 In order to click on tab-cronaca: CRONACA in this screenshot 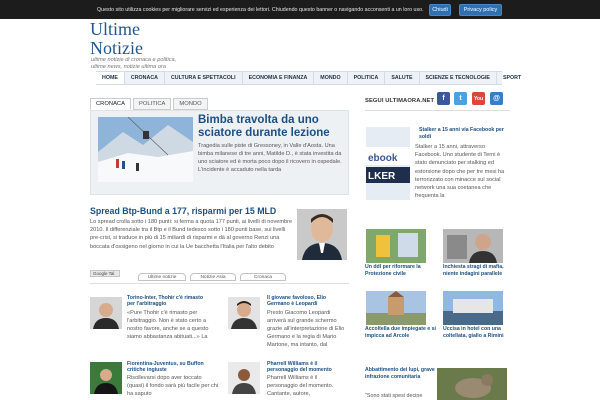, I will do `click(110, 104)`.